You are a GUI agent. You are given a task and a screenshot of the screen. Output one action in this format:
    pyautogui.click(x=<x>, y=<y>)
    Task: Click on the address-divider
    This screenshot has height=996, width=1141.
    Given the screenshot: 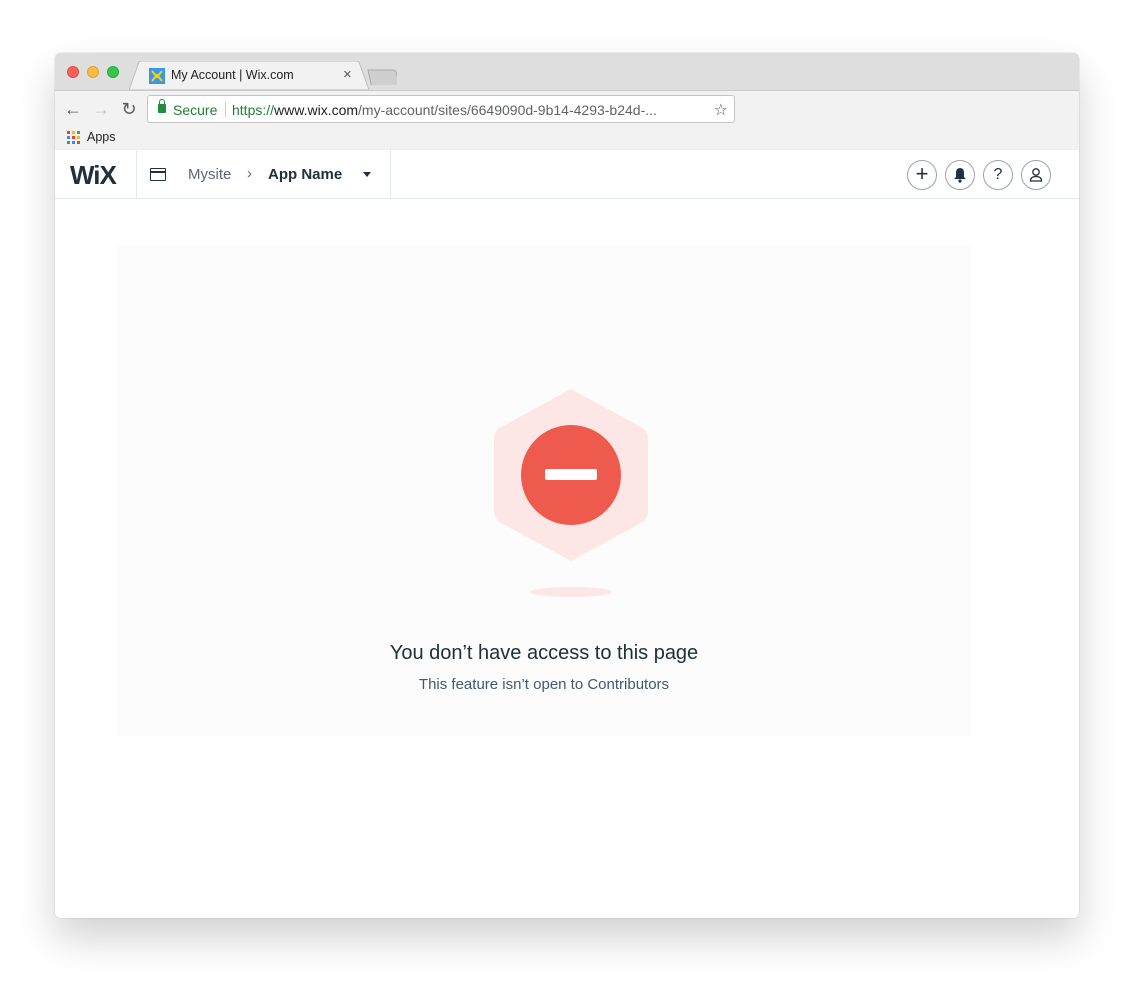 What is the action you would take?
    pyautogui.click(x=225, y=109)
    